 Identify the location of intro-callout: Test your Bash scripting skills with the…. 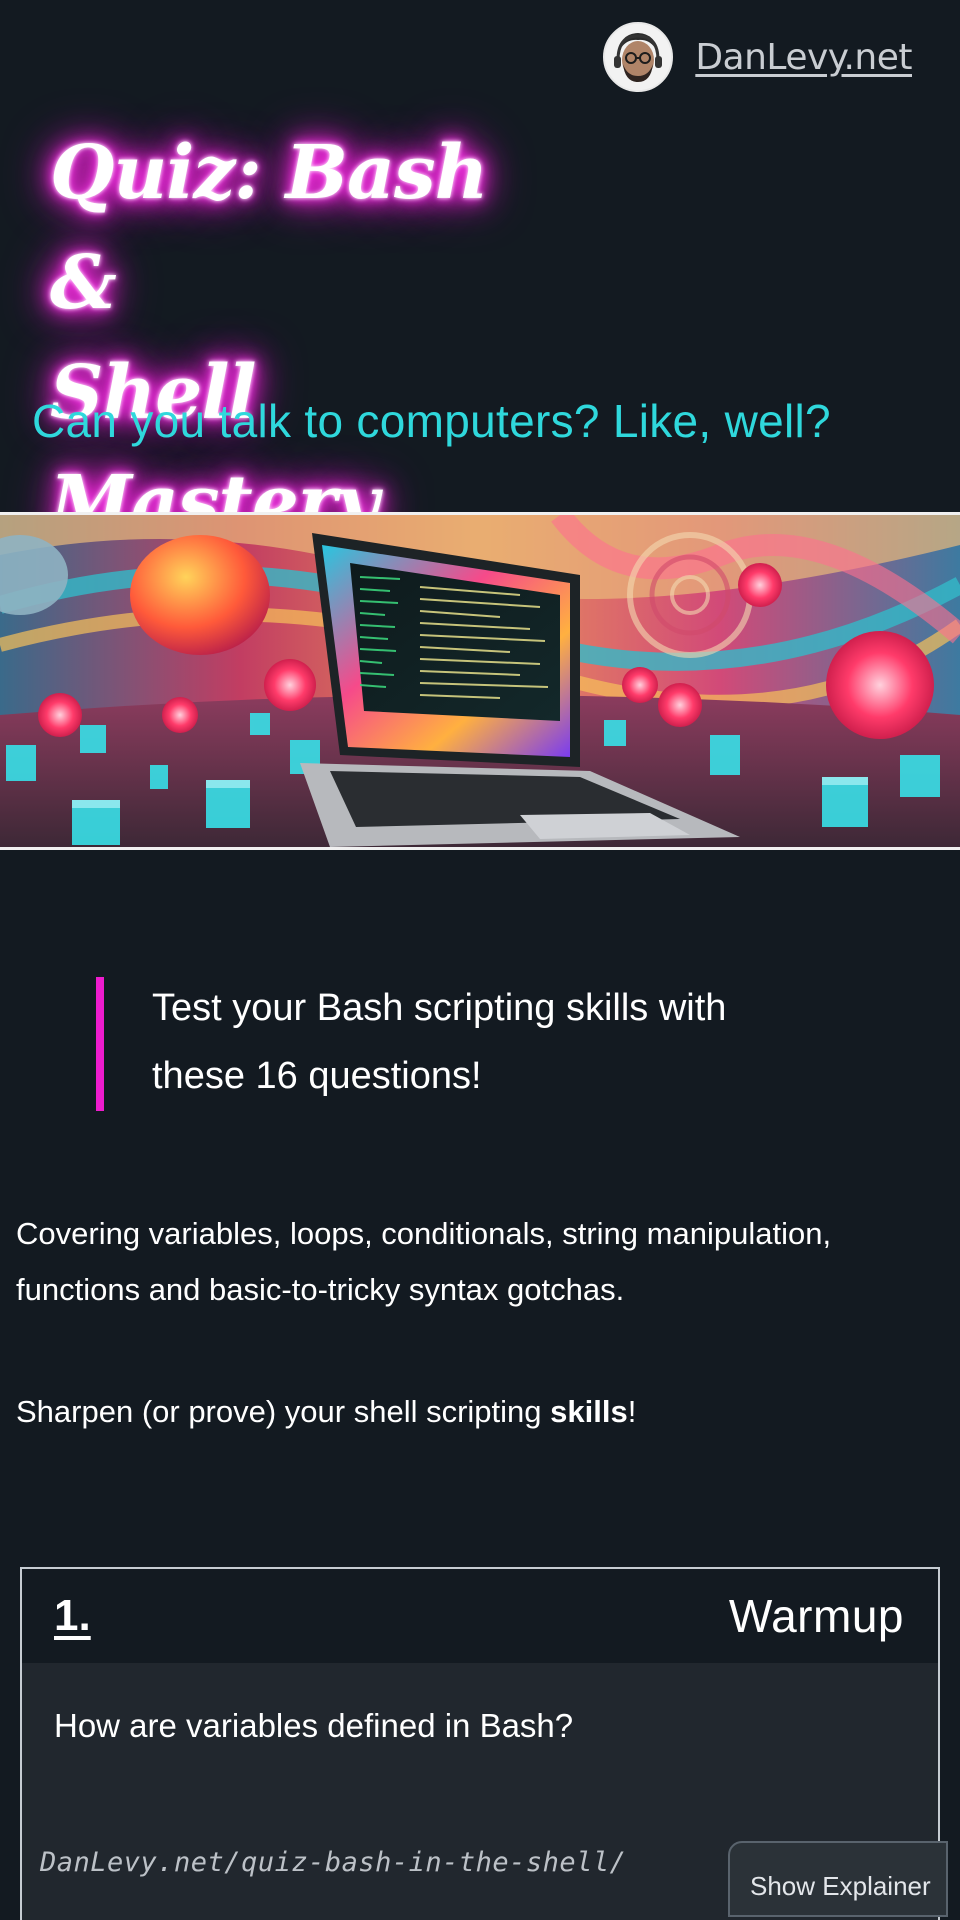
(446, 1044).